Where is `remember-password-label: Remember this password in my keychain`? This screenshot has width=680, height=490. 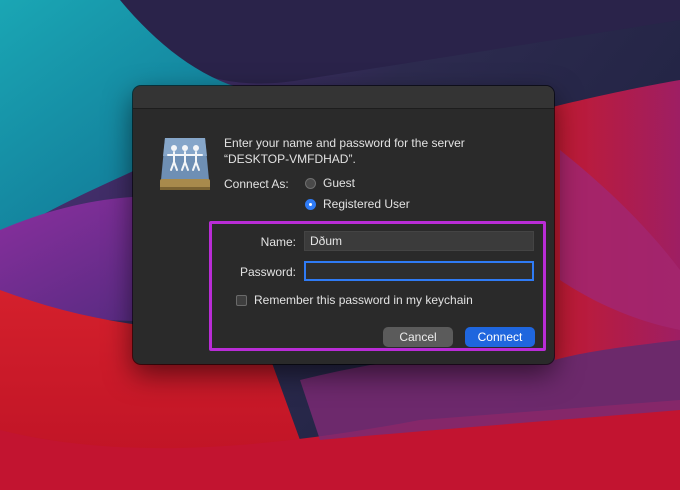 remember-password-label: Remember this password in my keychain is located at coordinates (363, 300).